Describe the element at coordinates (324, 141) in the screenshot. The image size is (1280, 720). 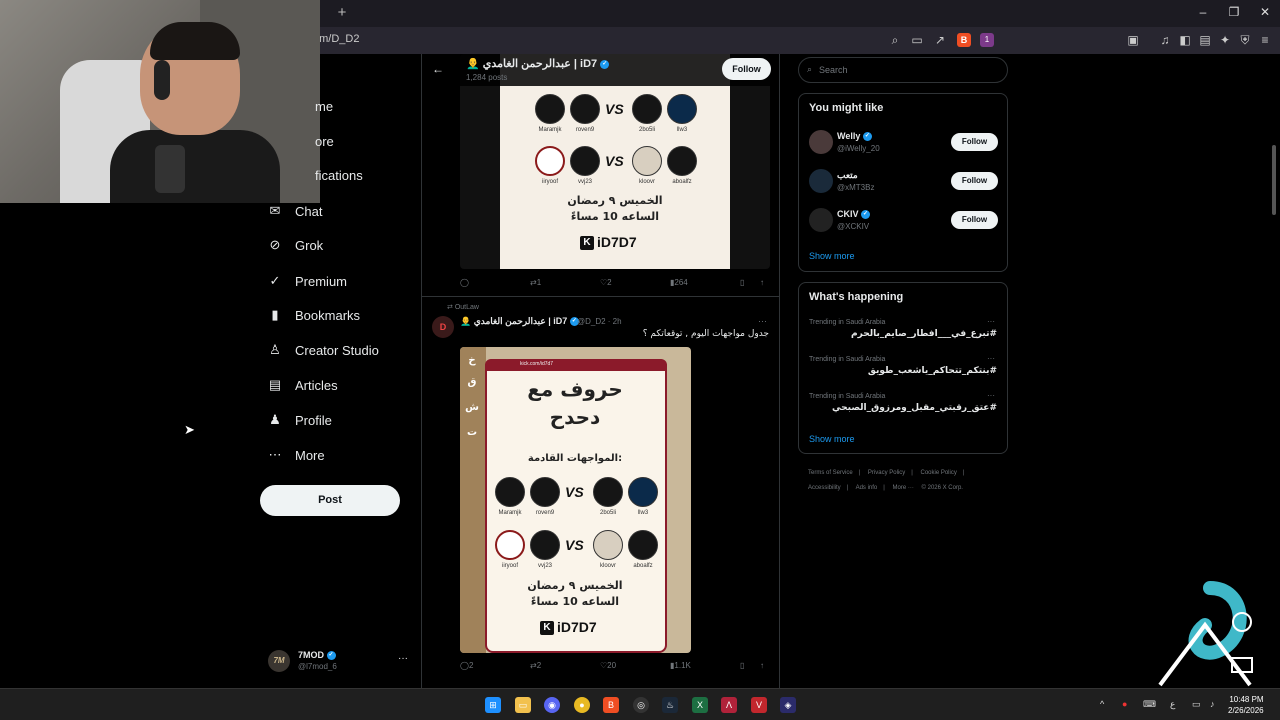
I see `nav-explore: ore` at that location.